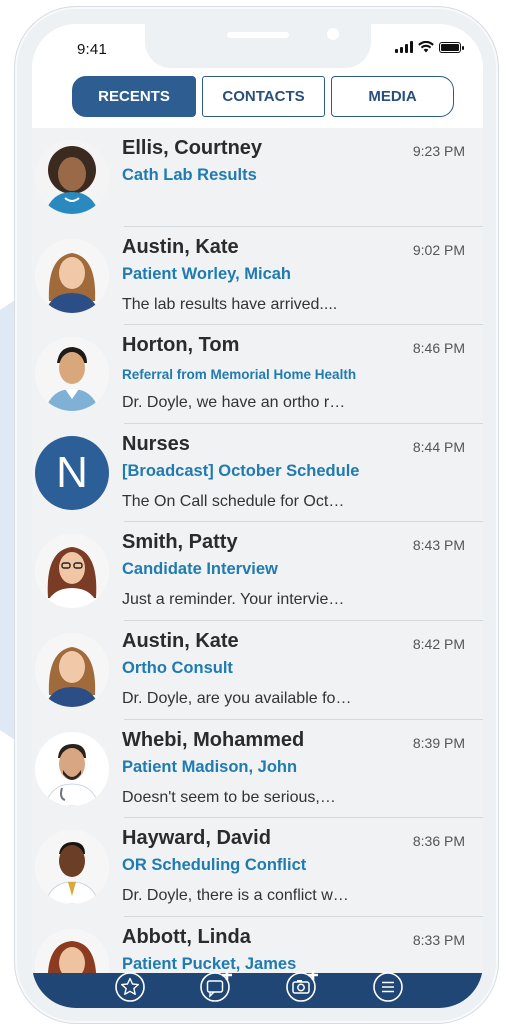  Describe the element at coordinates (181, 345) in the screenshot. I see `contact-name: Horton, Tom` at that location.